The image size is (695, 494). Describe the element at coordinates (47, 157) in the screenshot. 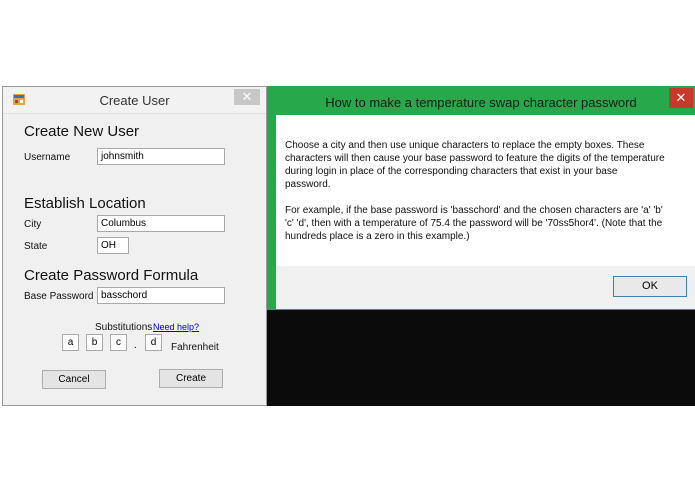

I see `username-label: Username` at that location.